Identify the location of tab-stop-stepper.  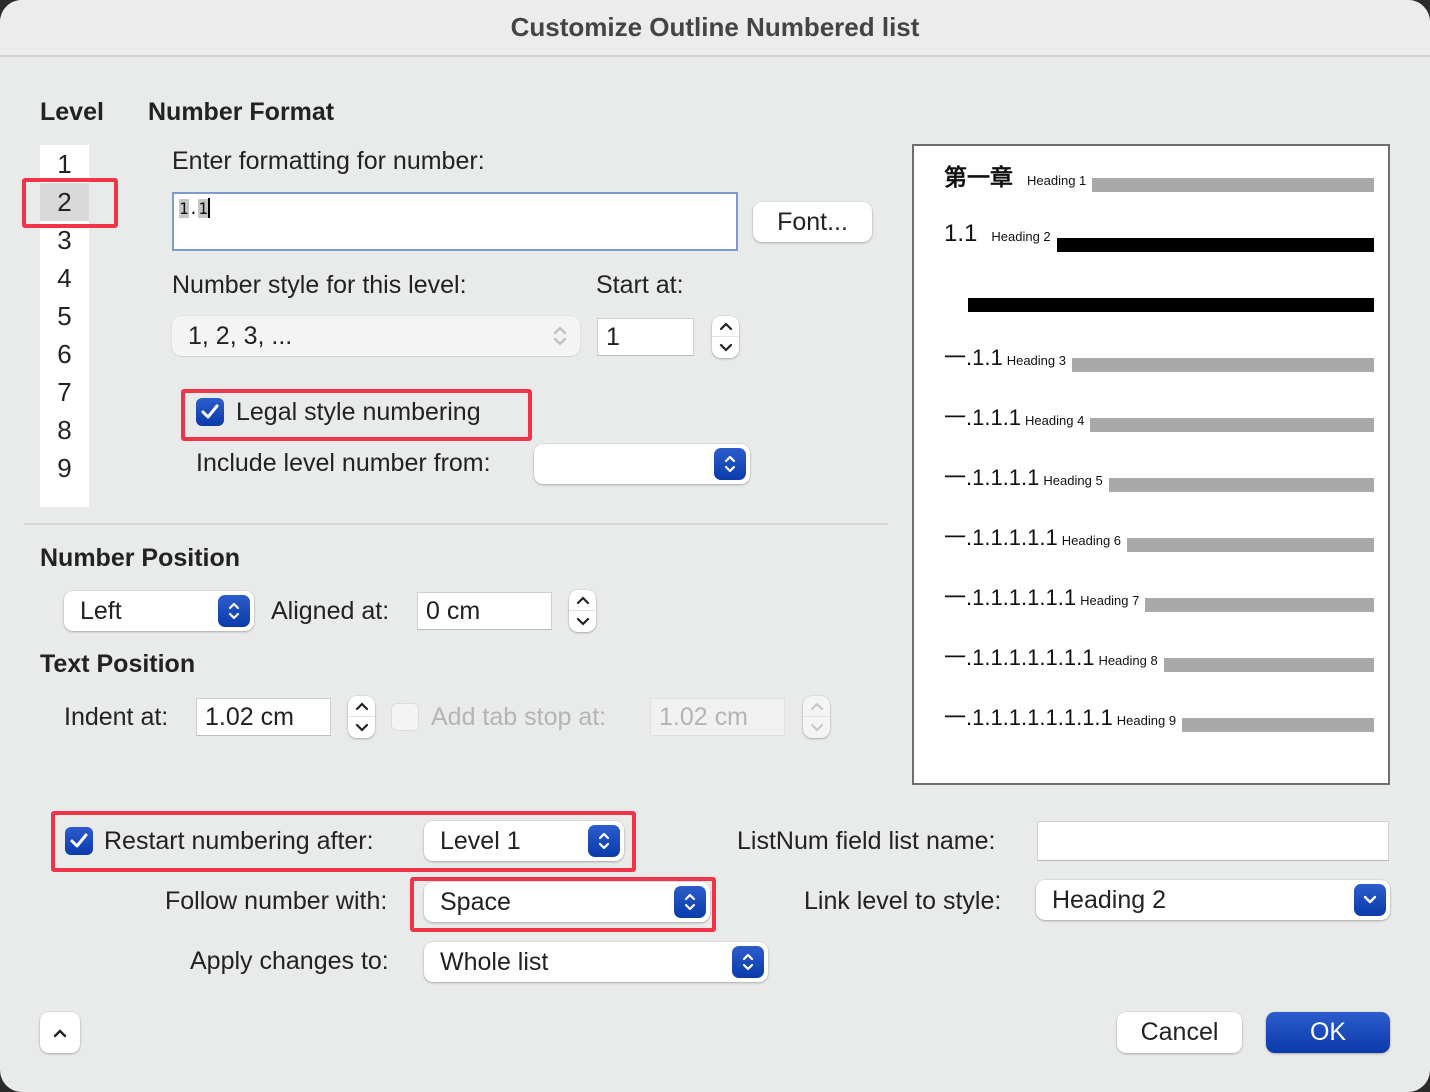
(816, 717).